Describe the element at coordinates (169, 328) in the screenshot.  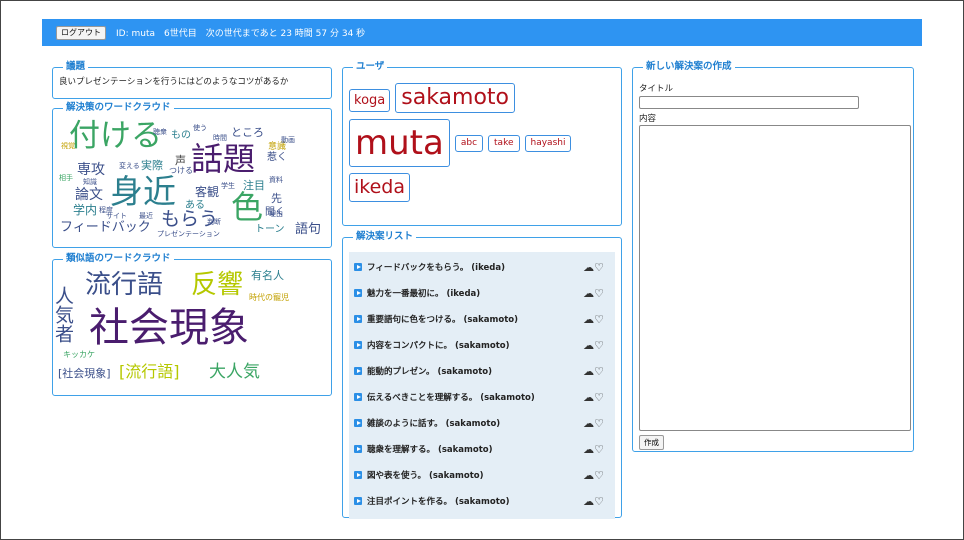
I see `cloud-word: 社会現象` at that location.